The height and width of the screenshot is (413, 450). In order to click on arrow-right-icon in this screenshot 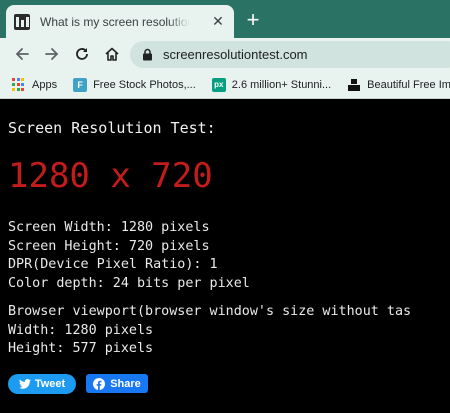, I will do `click(52, 54)`.